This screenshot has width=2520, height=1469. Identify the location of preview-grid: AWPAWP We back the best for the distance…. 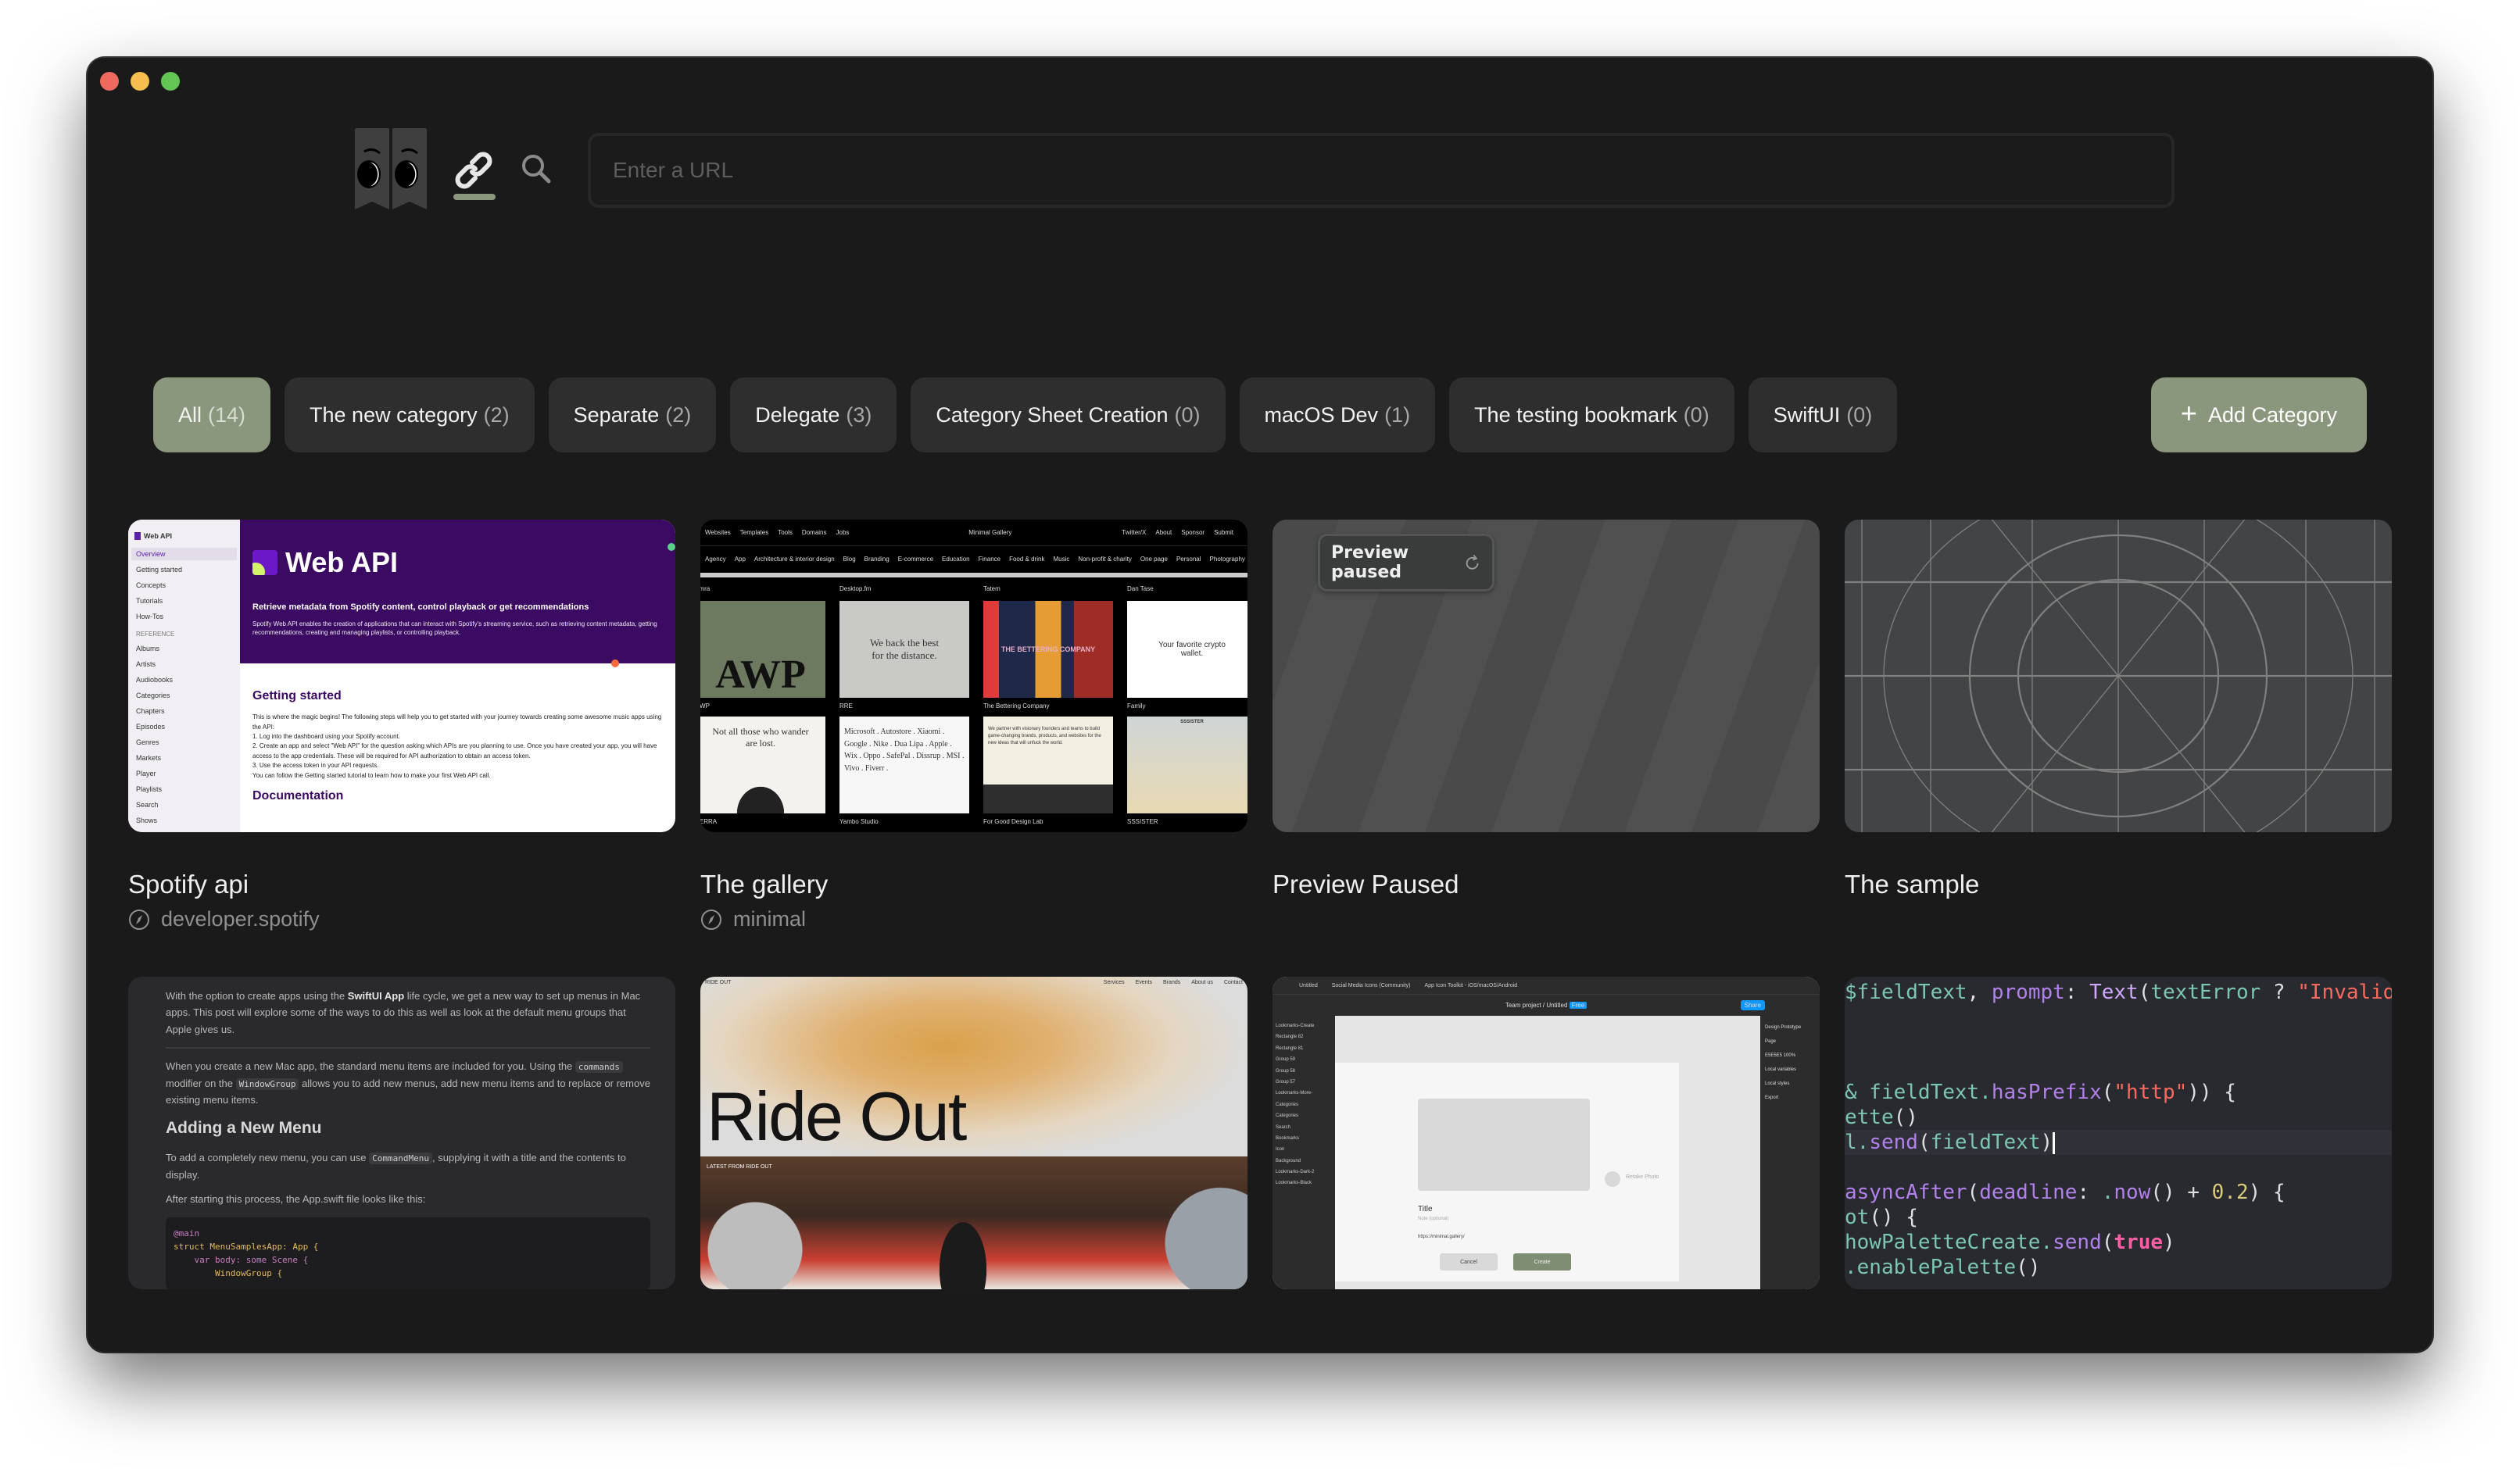
(973, 717).